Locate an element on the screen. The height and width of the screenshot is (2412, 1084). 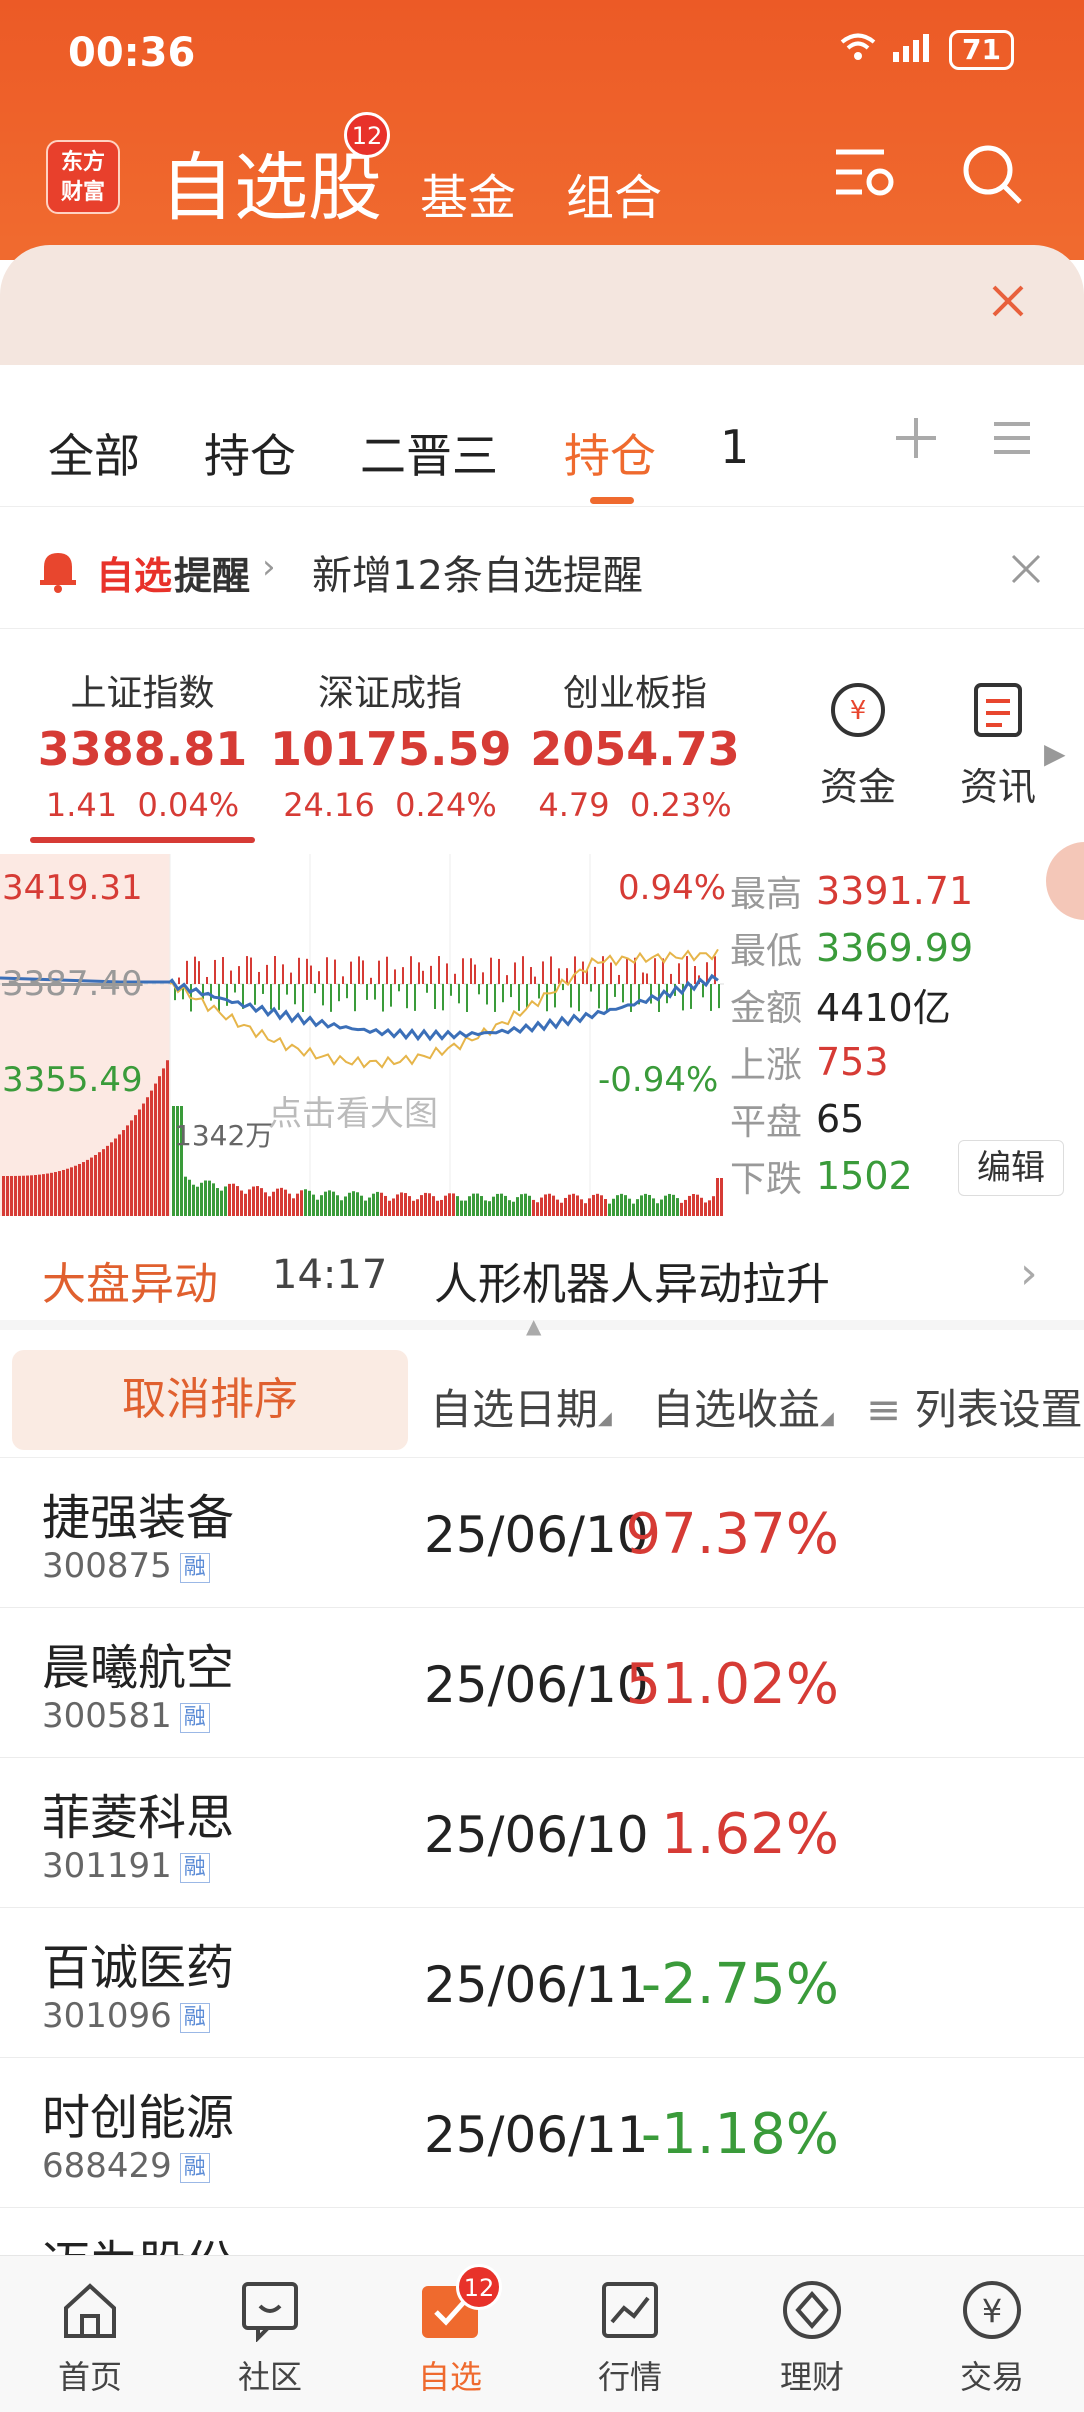
stock-row: 时创能源 688429 融 25/06/11 -1.18% is located at coordinates (542, 2133).